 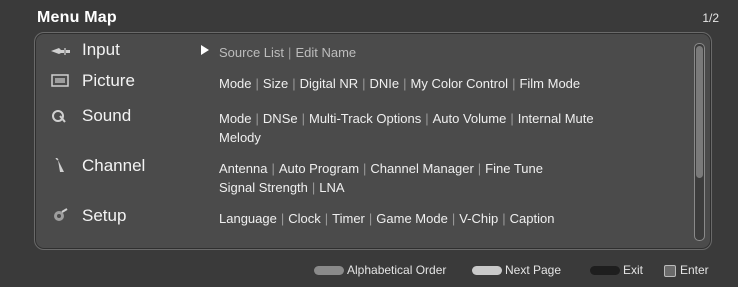 I want to click on submenu-item: DNIe, so click(x=385, y=83).